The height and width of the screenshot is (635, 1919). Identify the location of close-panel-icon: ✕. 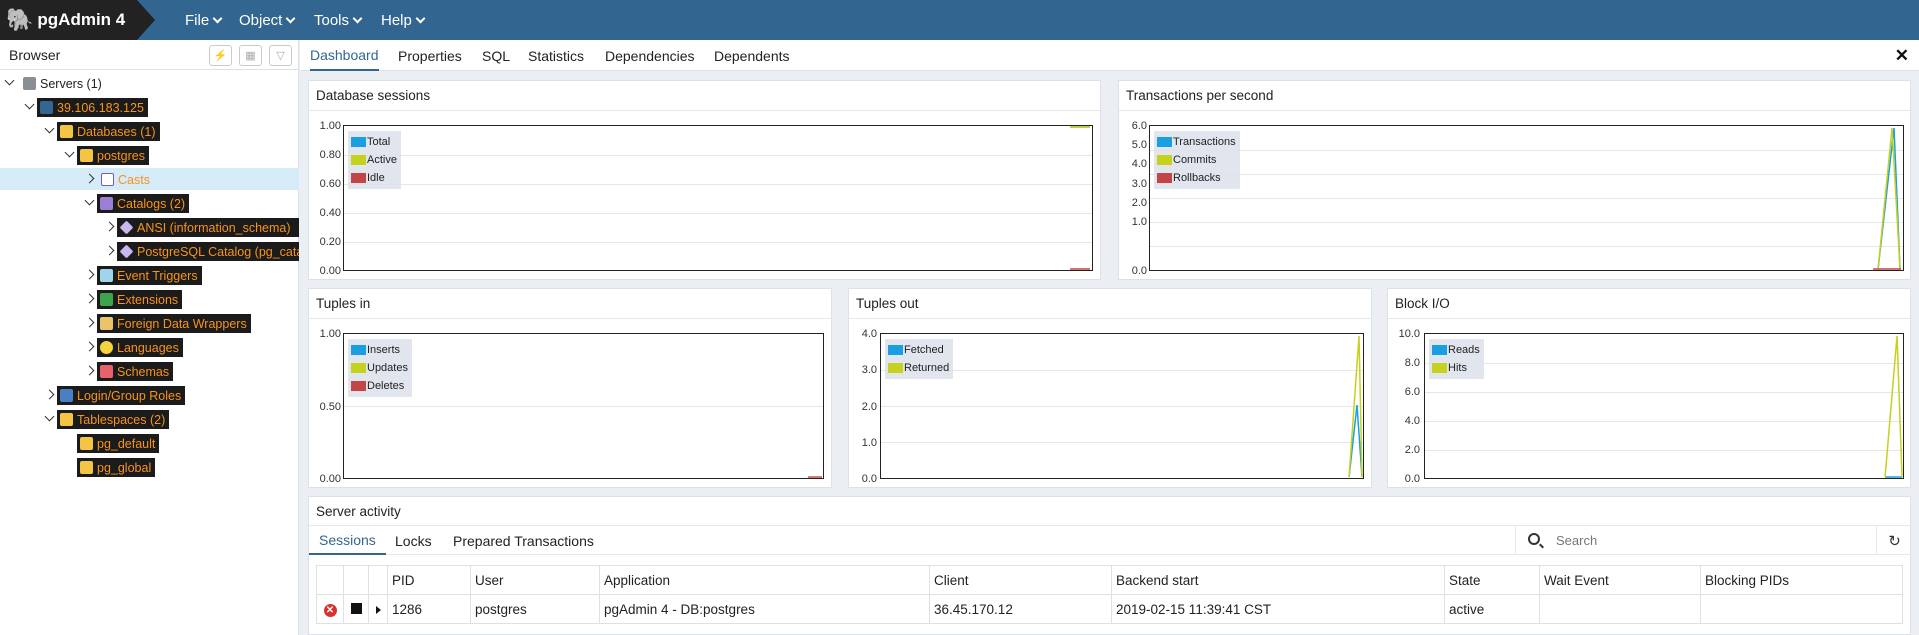
(1902, 56).